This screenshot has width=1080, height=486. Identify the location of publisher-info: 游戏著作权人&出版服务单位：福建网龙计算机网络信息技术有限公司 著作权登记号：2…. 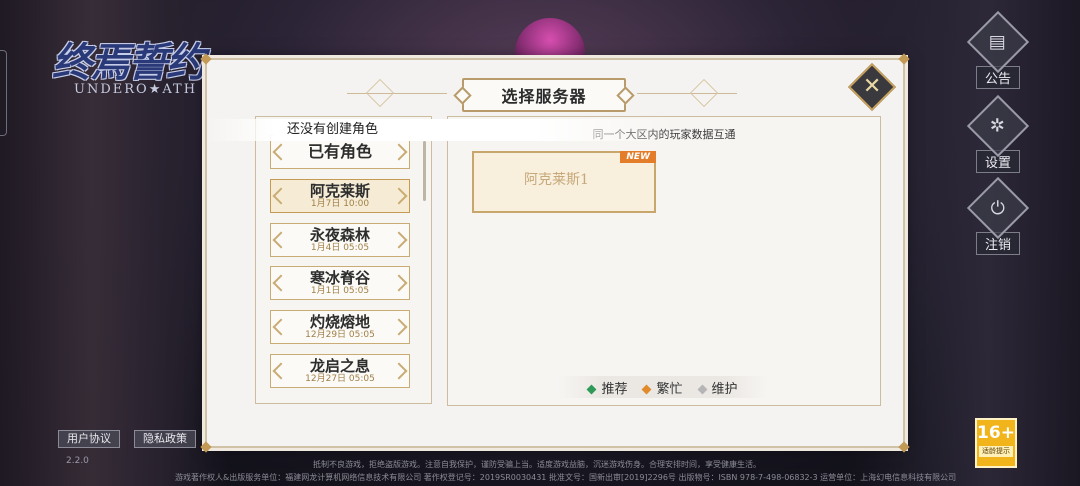
(566, 477).